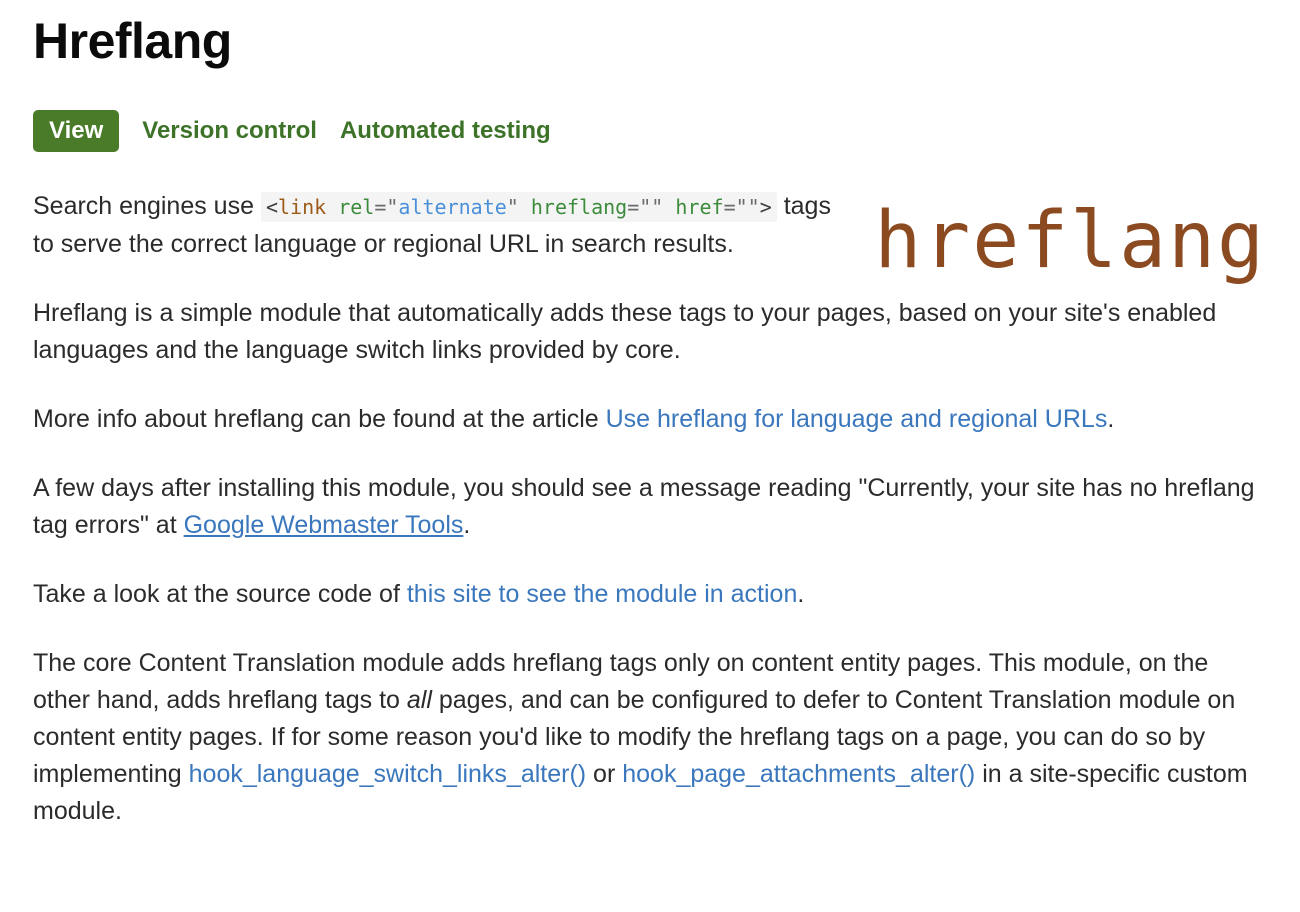 This screenshot has width=1300, height=912. What do you see at coordinates (699, 207) in the screenshot?
I see `code-attr-href: href` at bounding box center [699, 207].